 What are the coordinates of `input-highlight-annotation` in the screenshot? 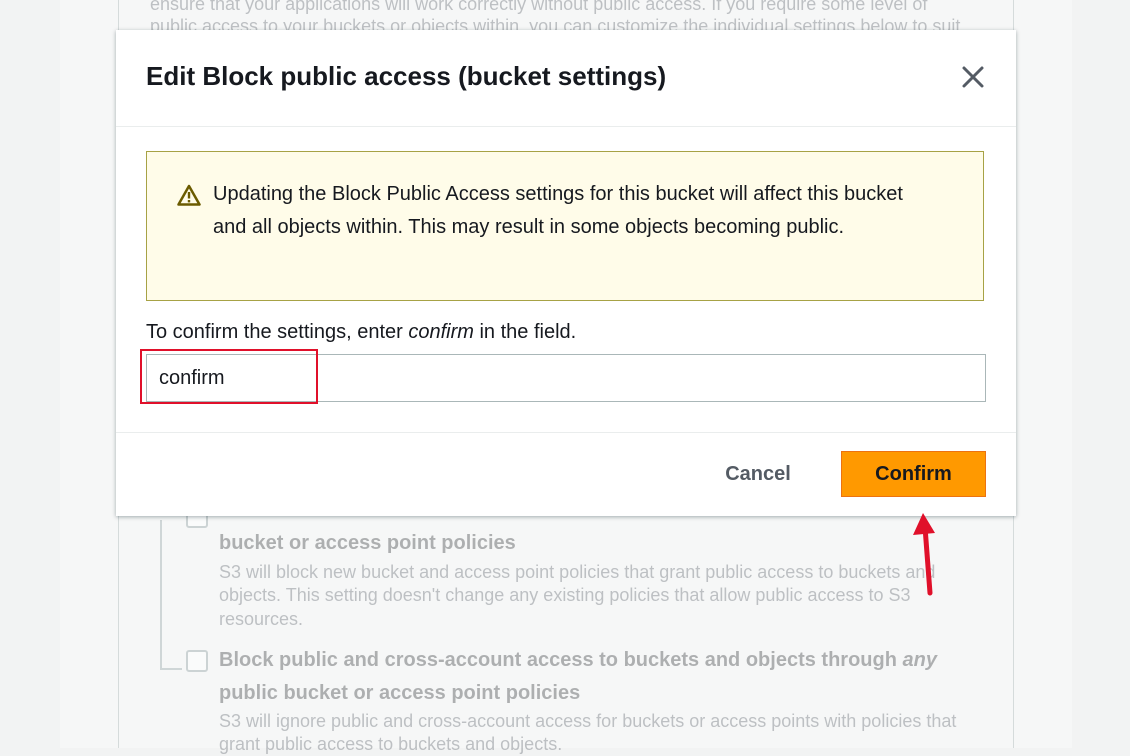 It's located at (229, 376).